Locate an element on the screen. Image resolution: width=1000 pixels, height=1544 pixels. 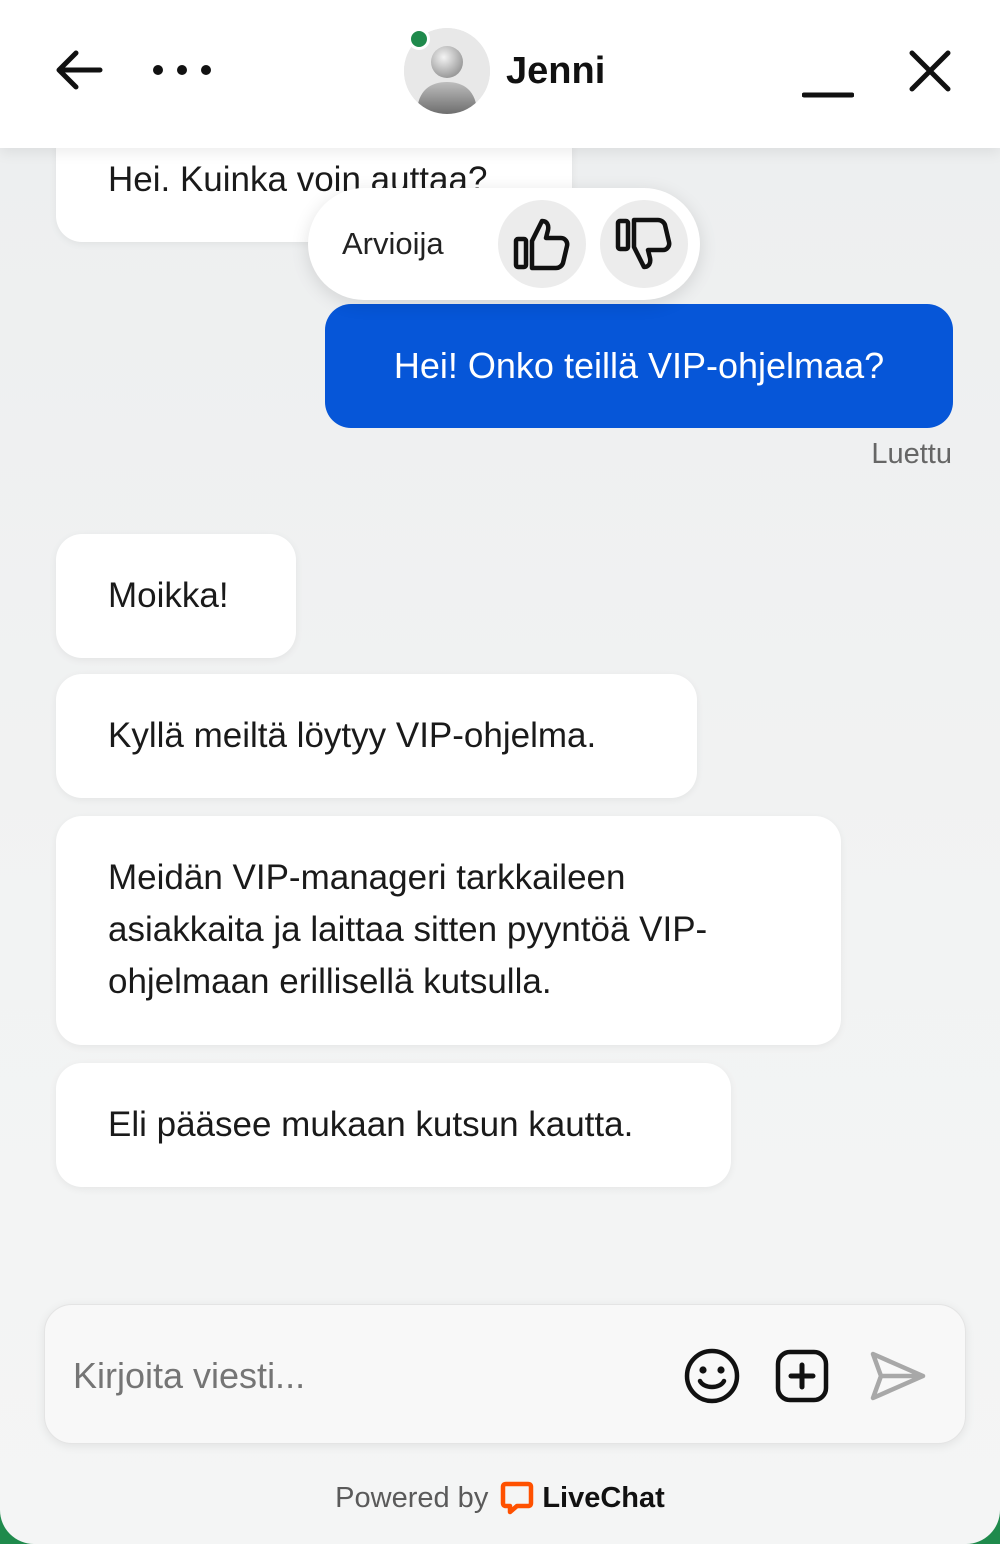
thumbs-down-button is located at coordinates (644, 244).